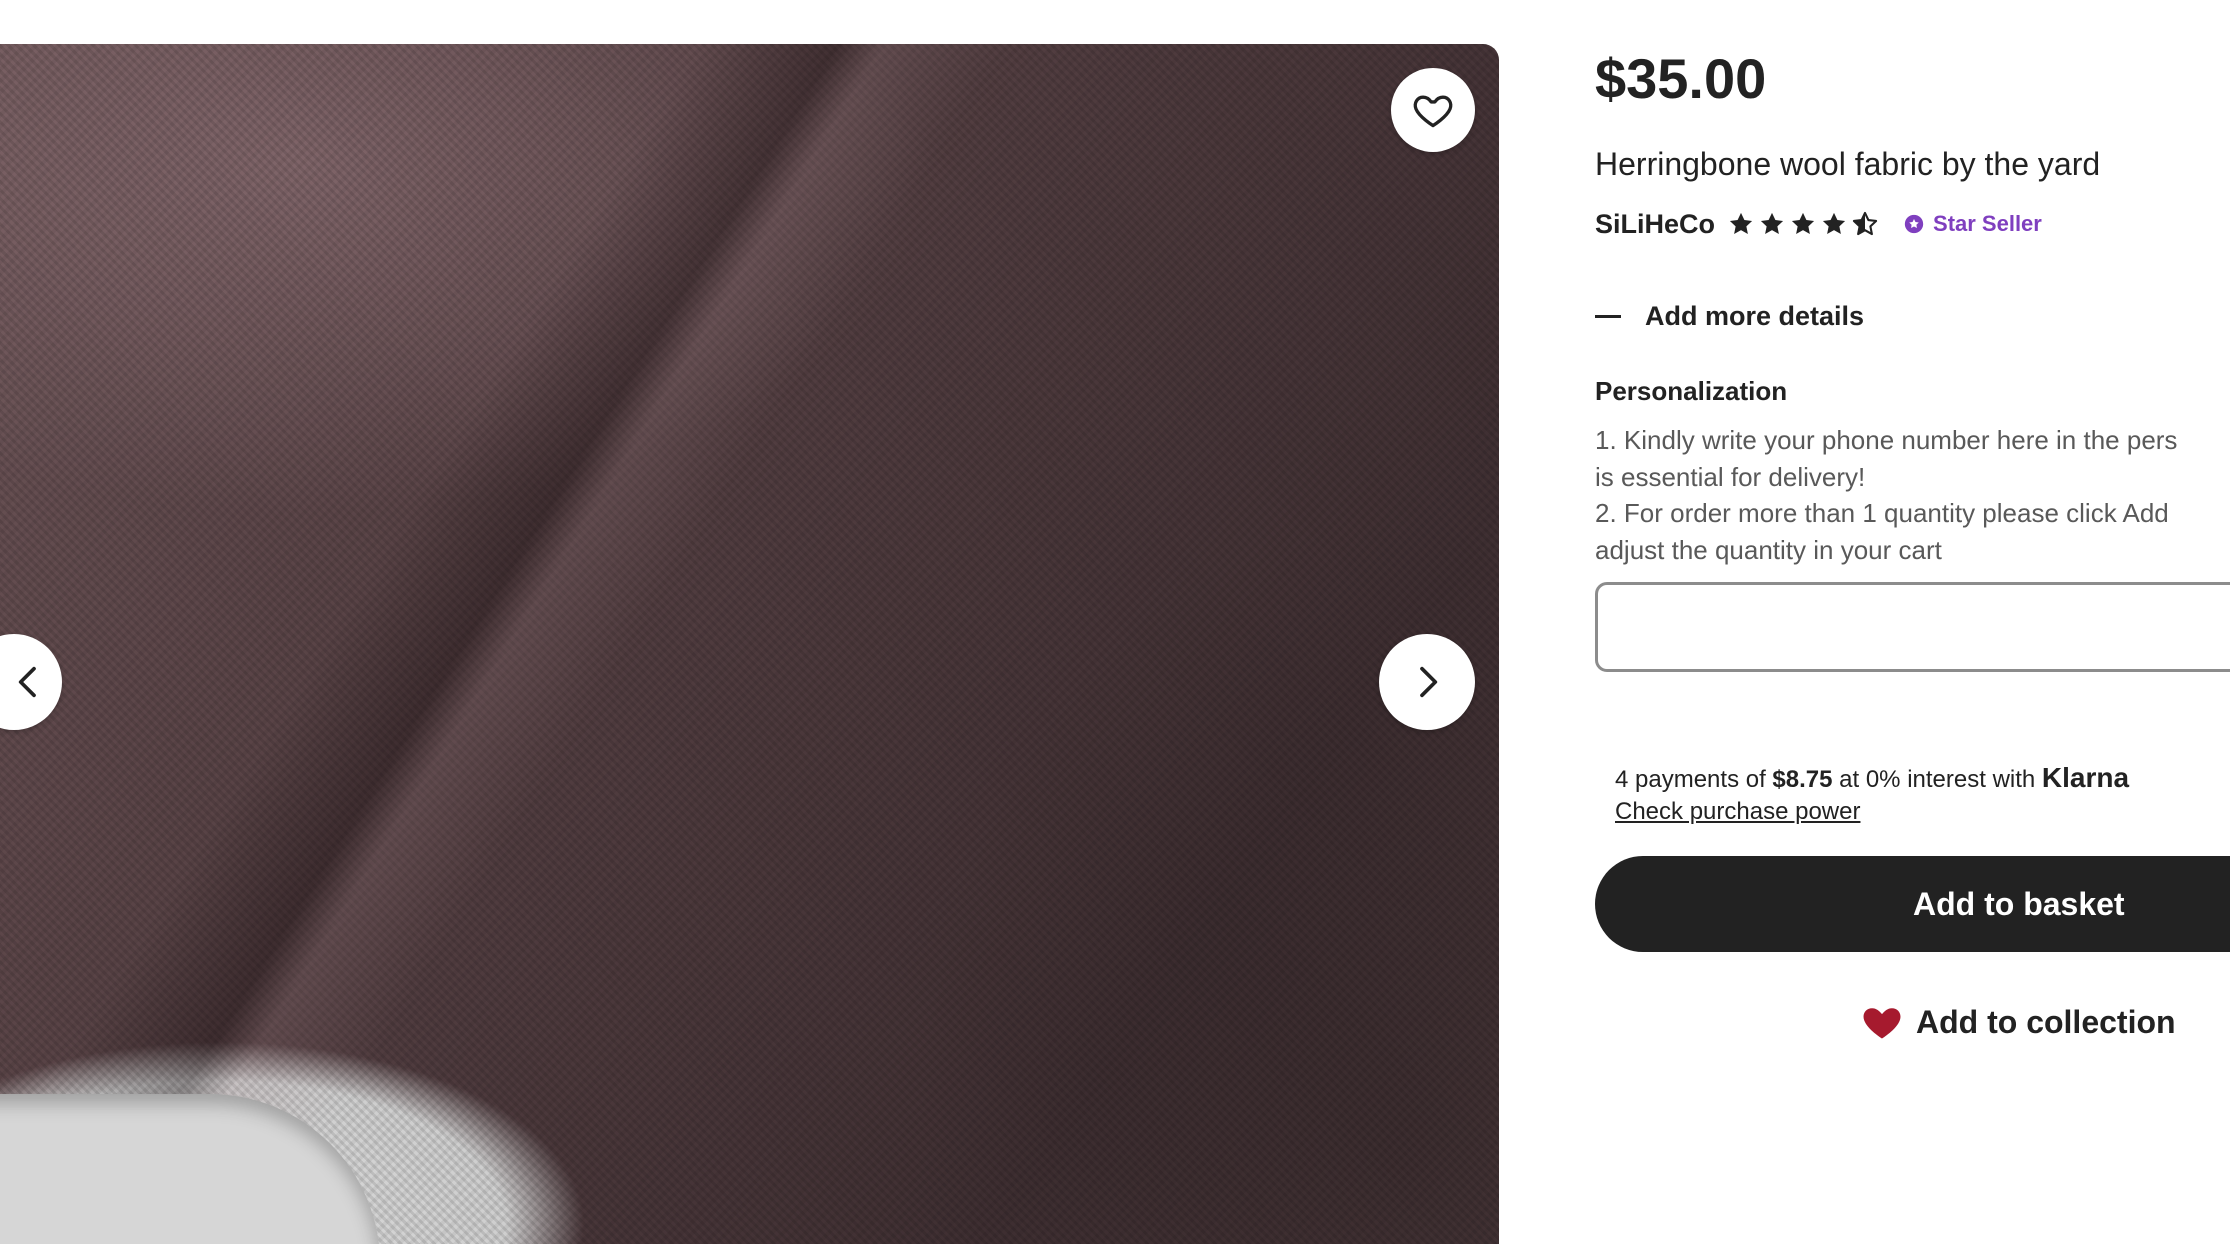  What do you see at coordinates (1755, 315) in the screenshot?
I see `add-more-details-label: Add more details` at bounding box center [1755, 315].